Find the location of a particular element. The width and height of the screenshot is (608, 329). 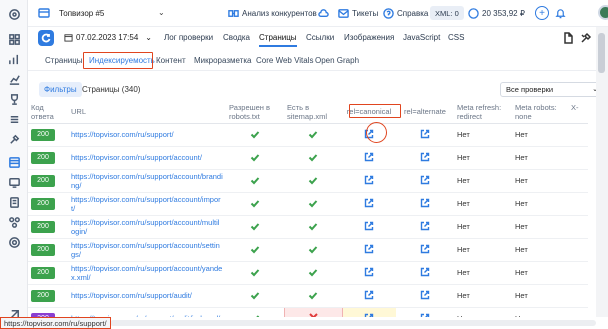

refresh-button is located at coordinates (46, 38).